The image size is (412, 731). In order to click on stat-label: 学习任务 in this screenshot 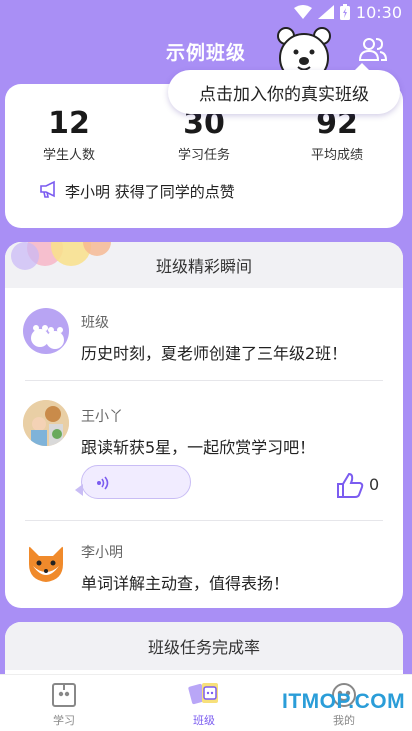, I will do `click(203, 155)`.